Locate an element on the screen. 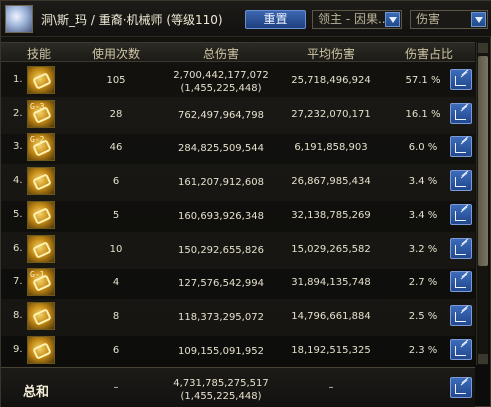  column-header: 技能 使用次数 总伤害 平均伤害 伤害占比 is located at coordinates (238, 52).